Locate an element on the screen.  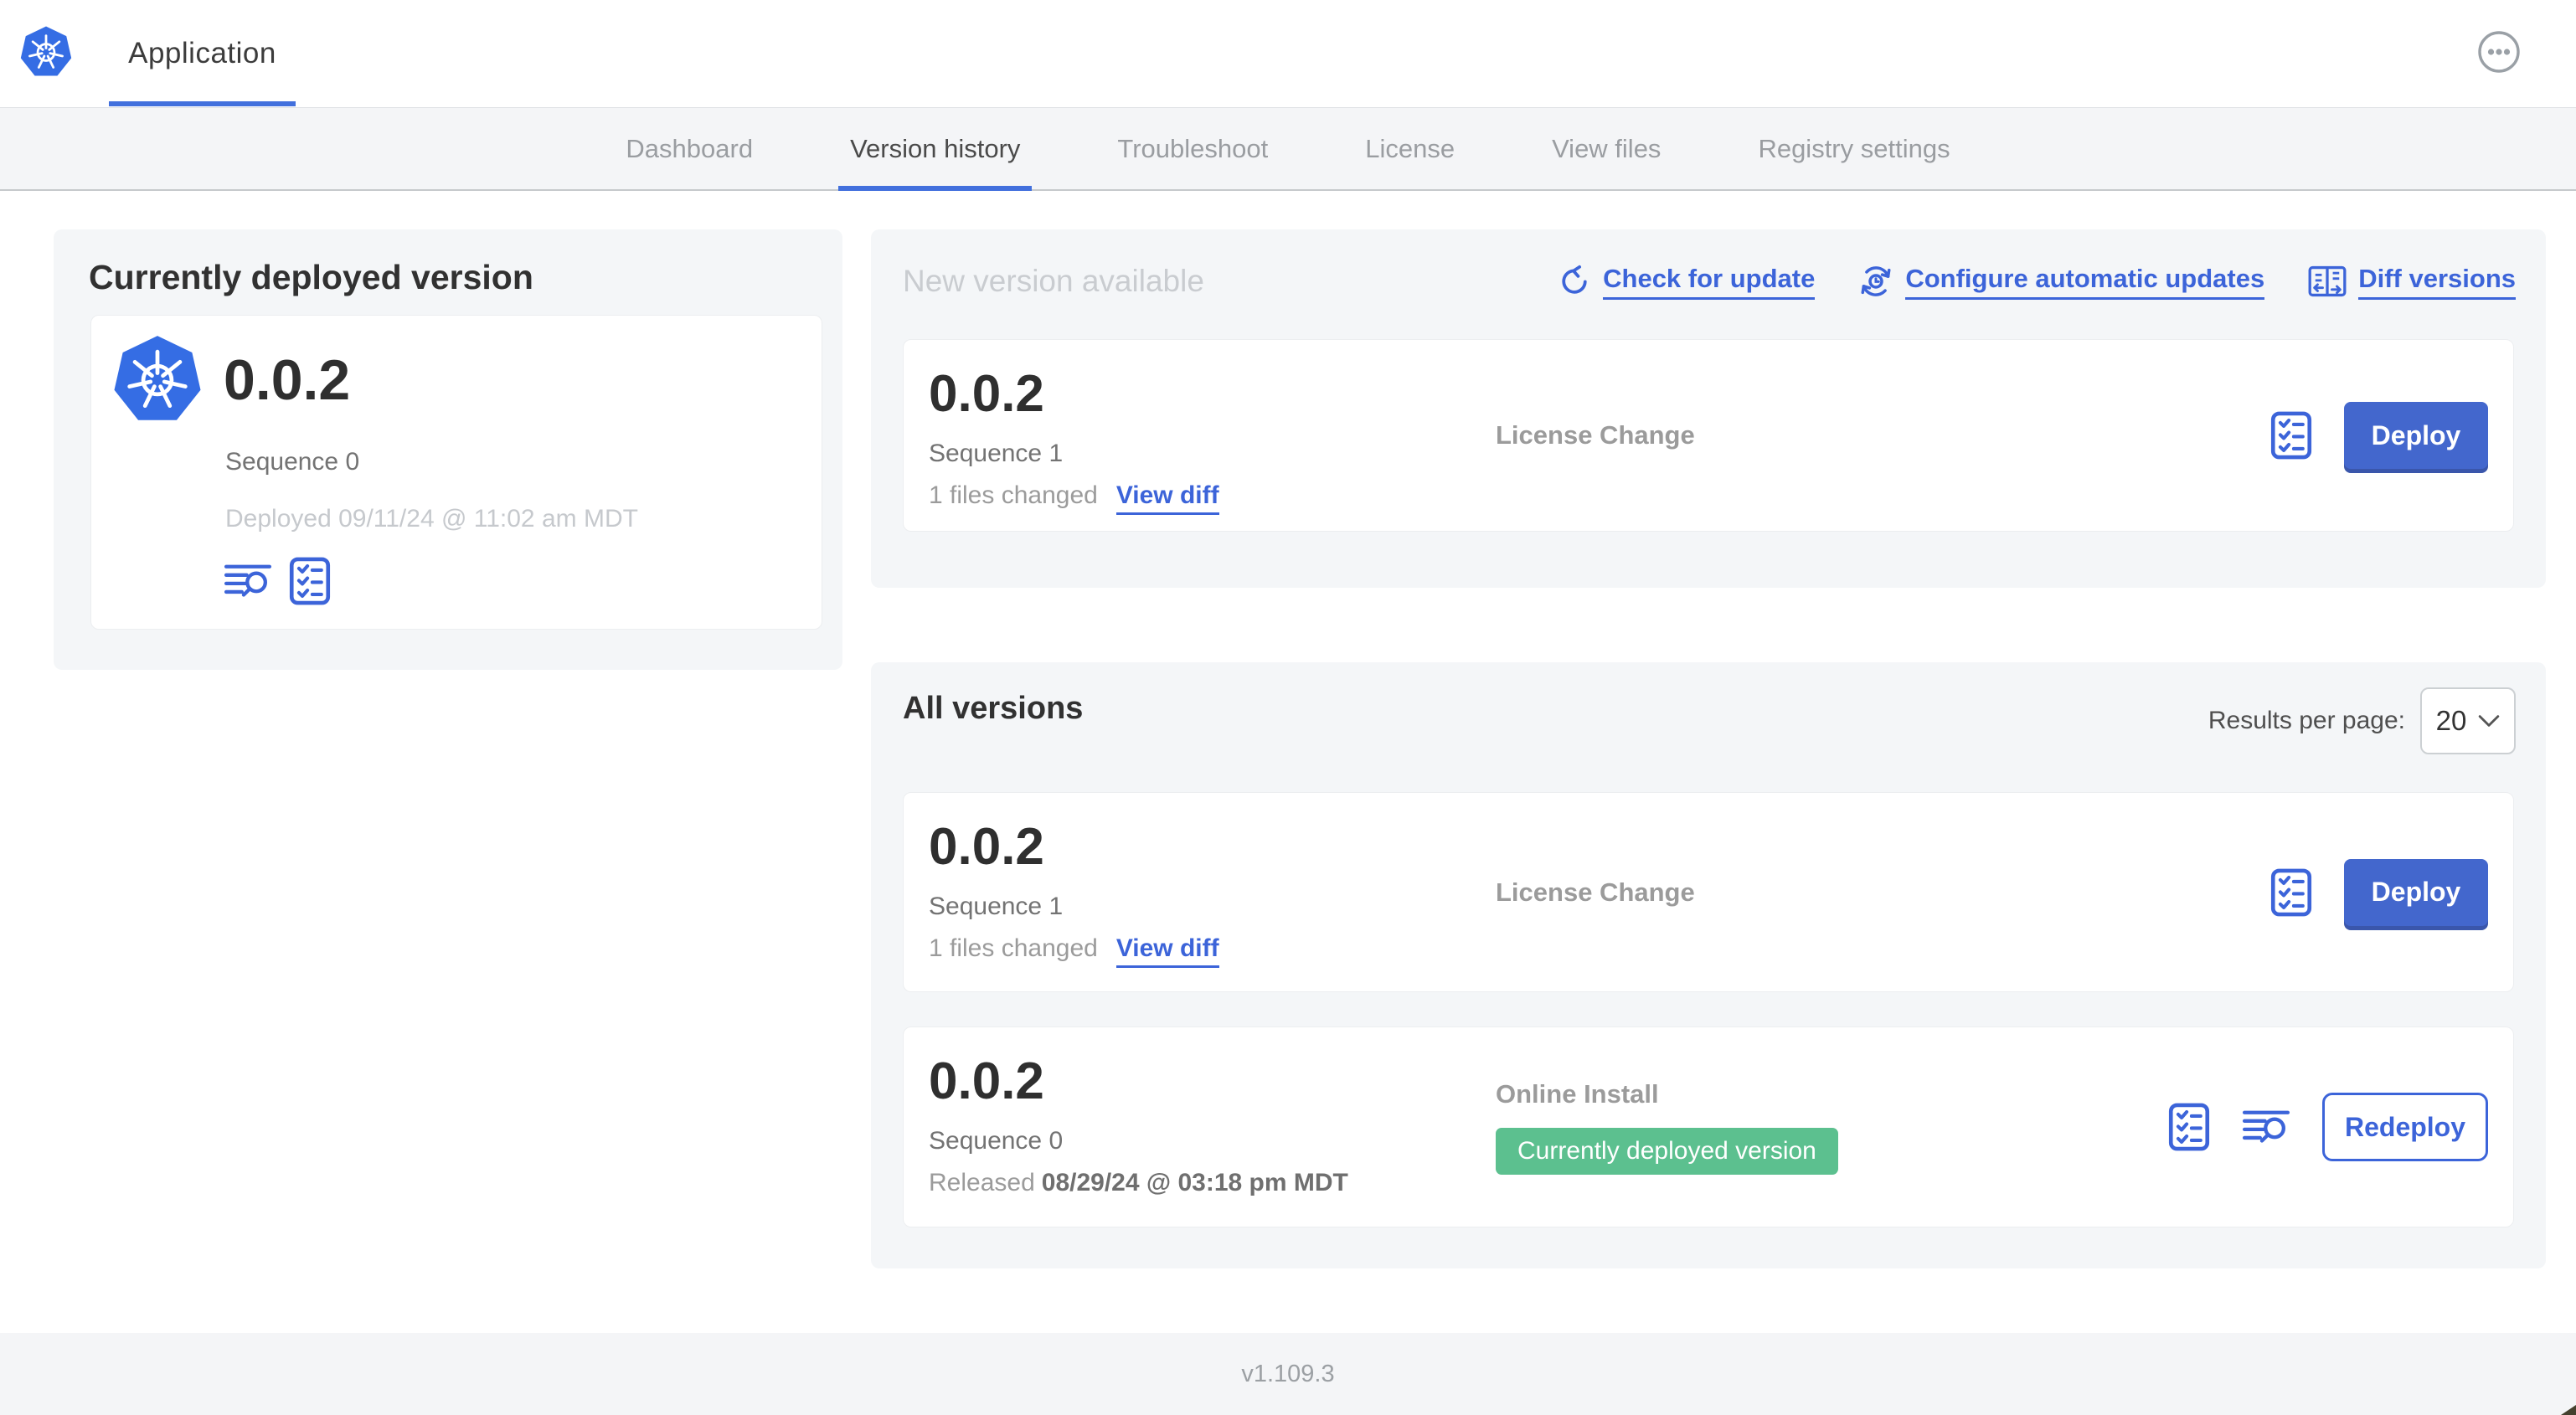
released-at: Released 08/29/24 @ 03:18 pm MDT is located at coordinates (1138, 1183).